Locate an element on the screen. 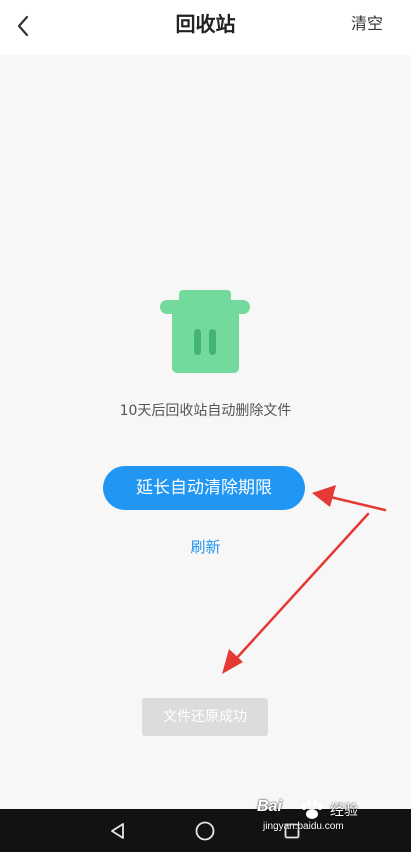  clear-button: 清空 is located at coordinates (367, 24).